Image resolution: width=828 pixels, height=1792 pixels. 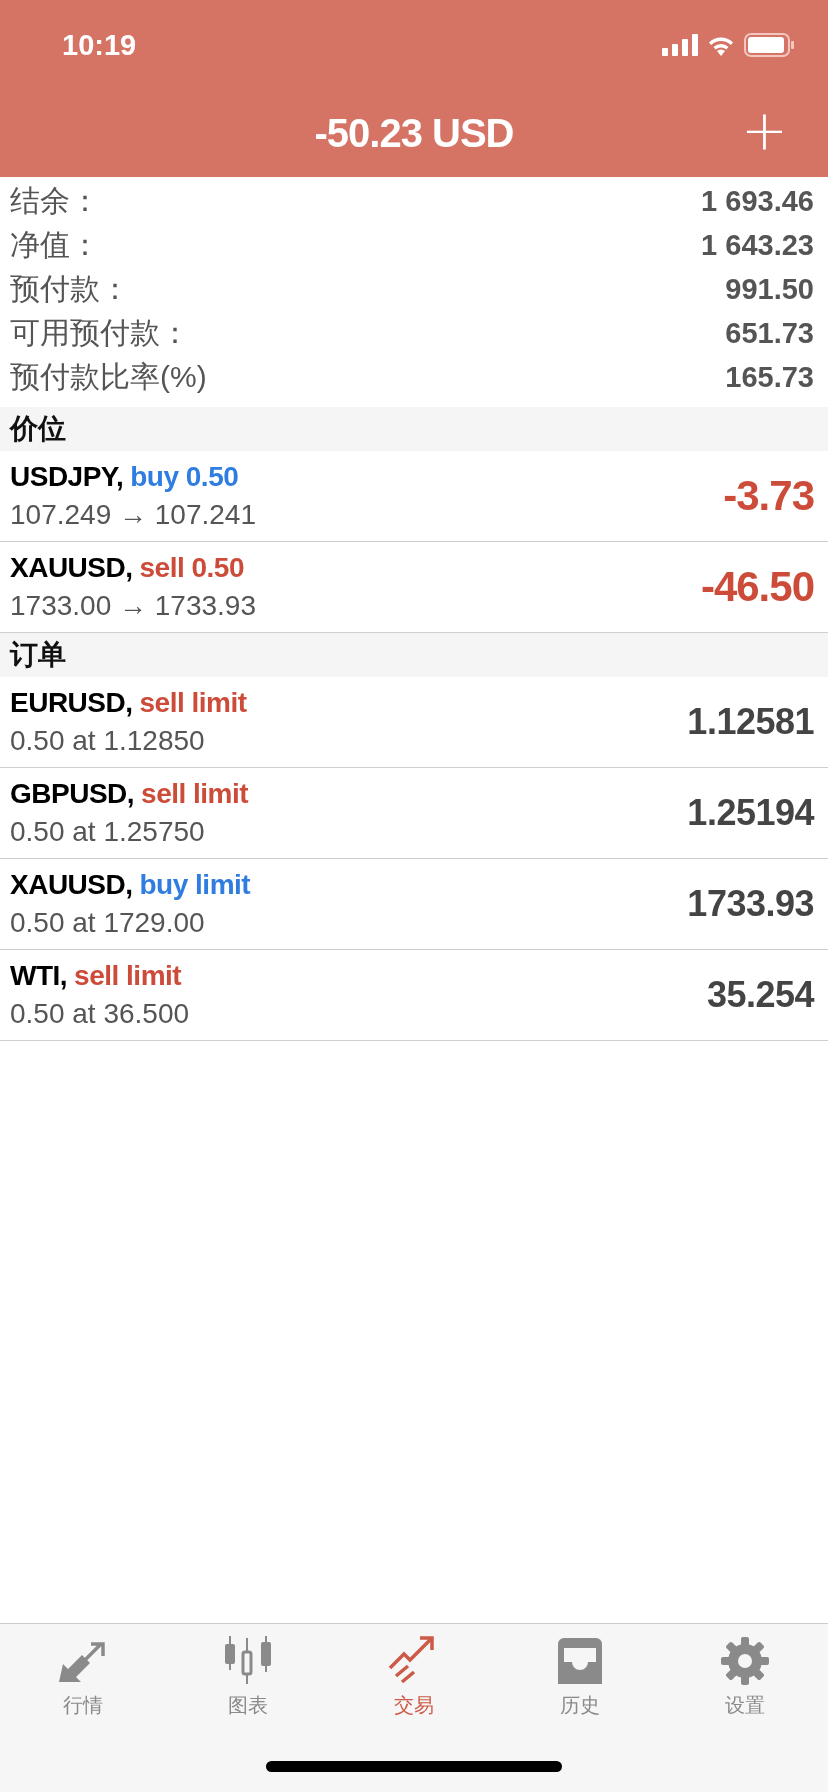 What do you see at coordinates (757, 587) in the screenshot?
I see `profit-value: -46.50` at bounding box center [757, 587].